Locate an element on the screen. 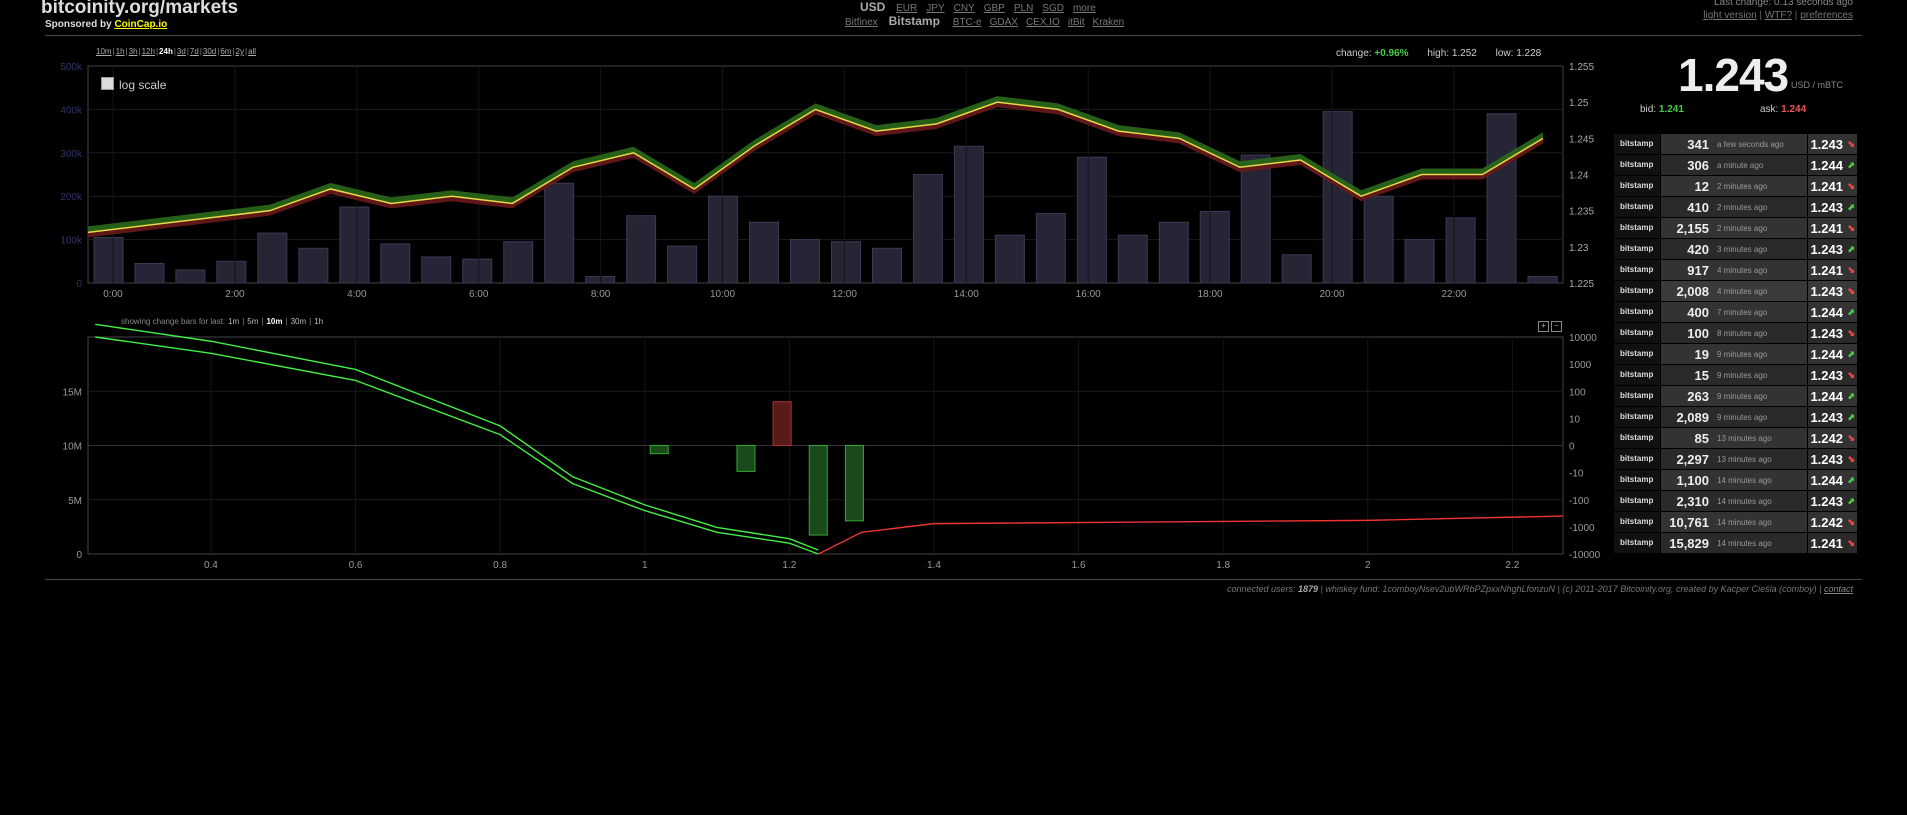 The width and height of the screenshot is (1907, 815). preferences-link: preferences is located at coordinates (1826, 15).